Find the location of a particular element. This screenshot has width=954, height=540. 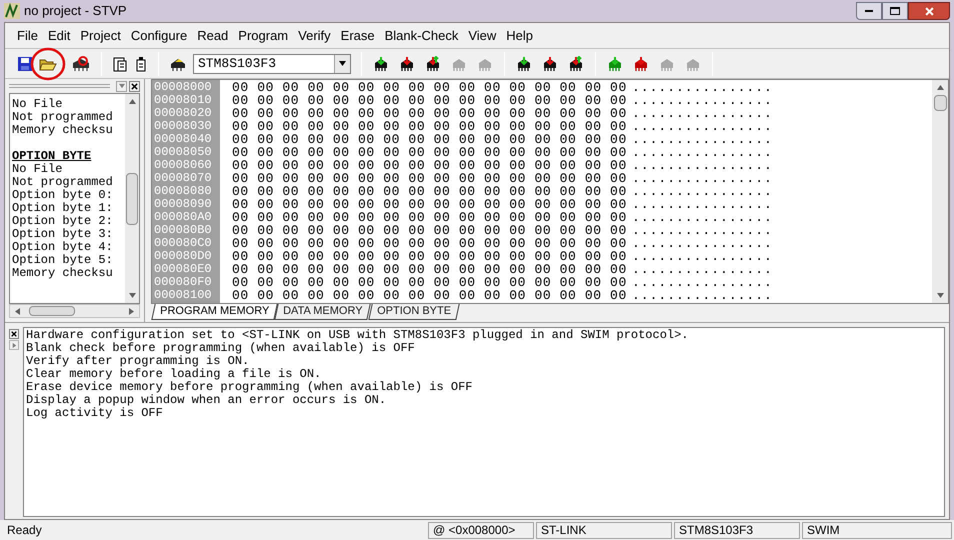

status-field: @ <0x008000> is located at coordinates (481, 530).